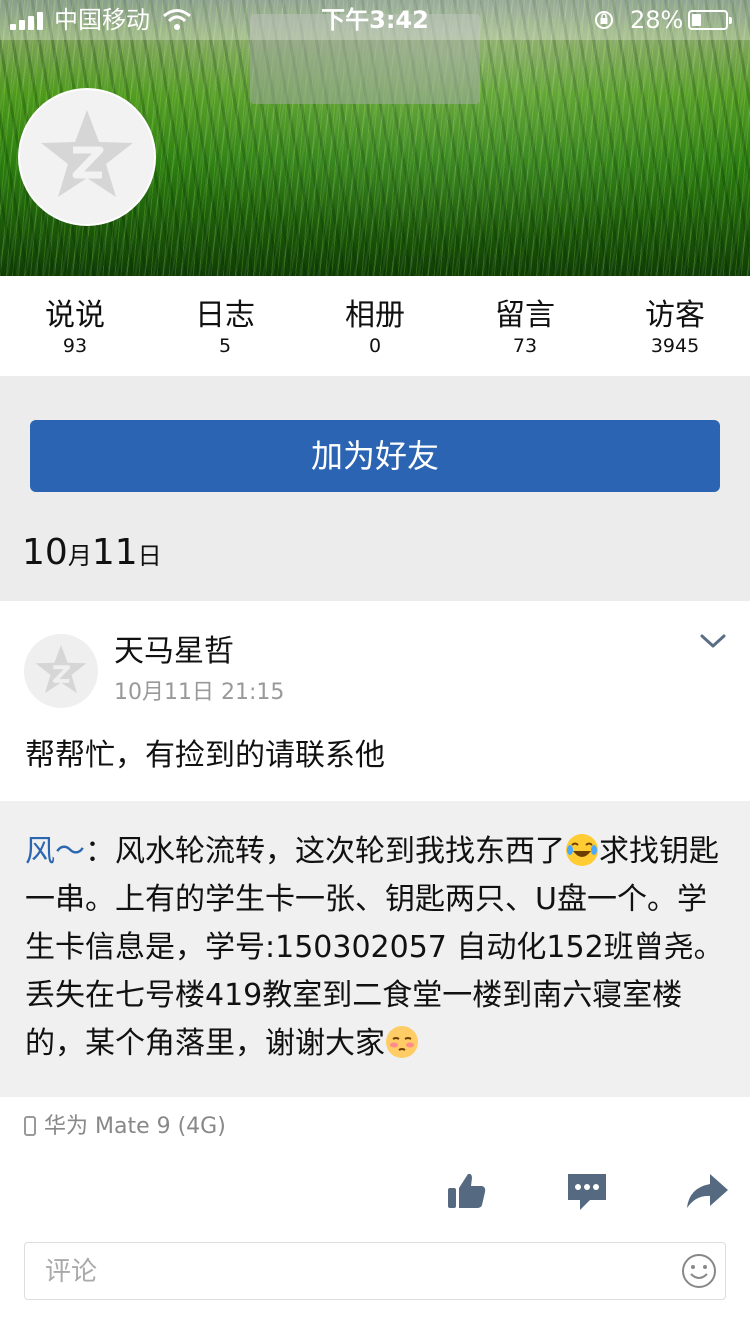  Describe the element at coordinates (675, 346) in the screenshot. I see `stat-value: 3945` at that location.